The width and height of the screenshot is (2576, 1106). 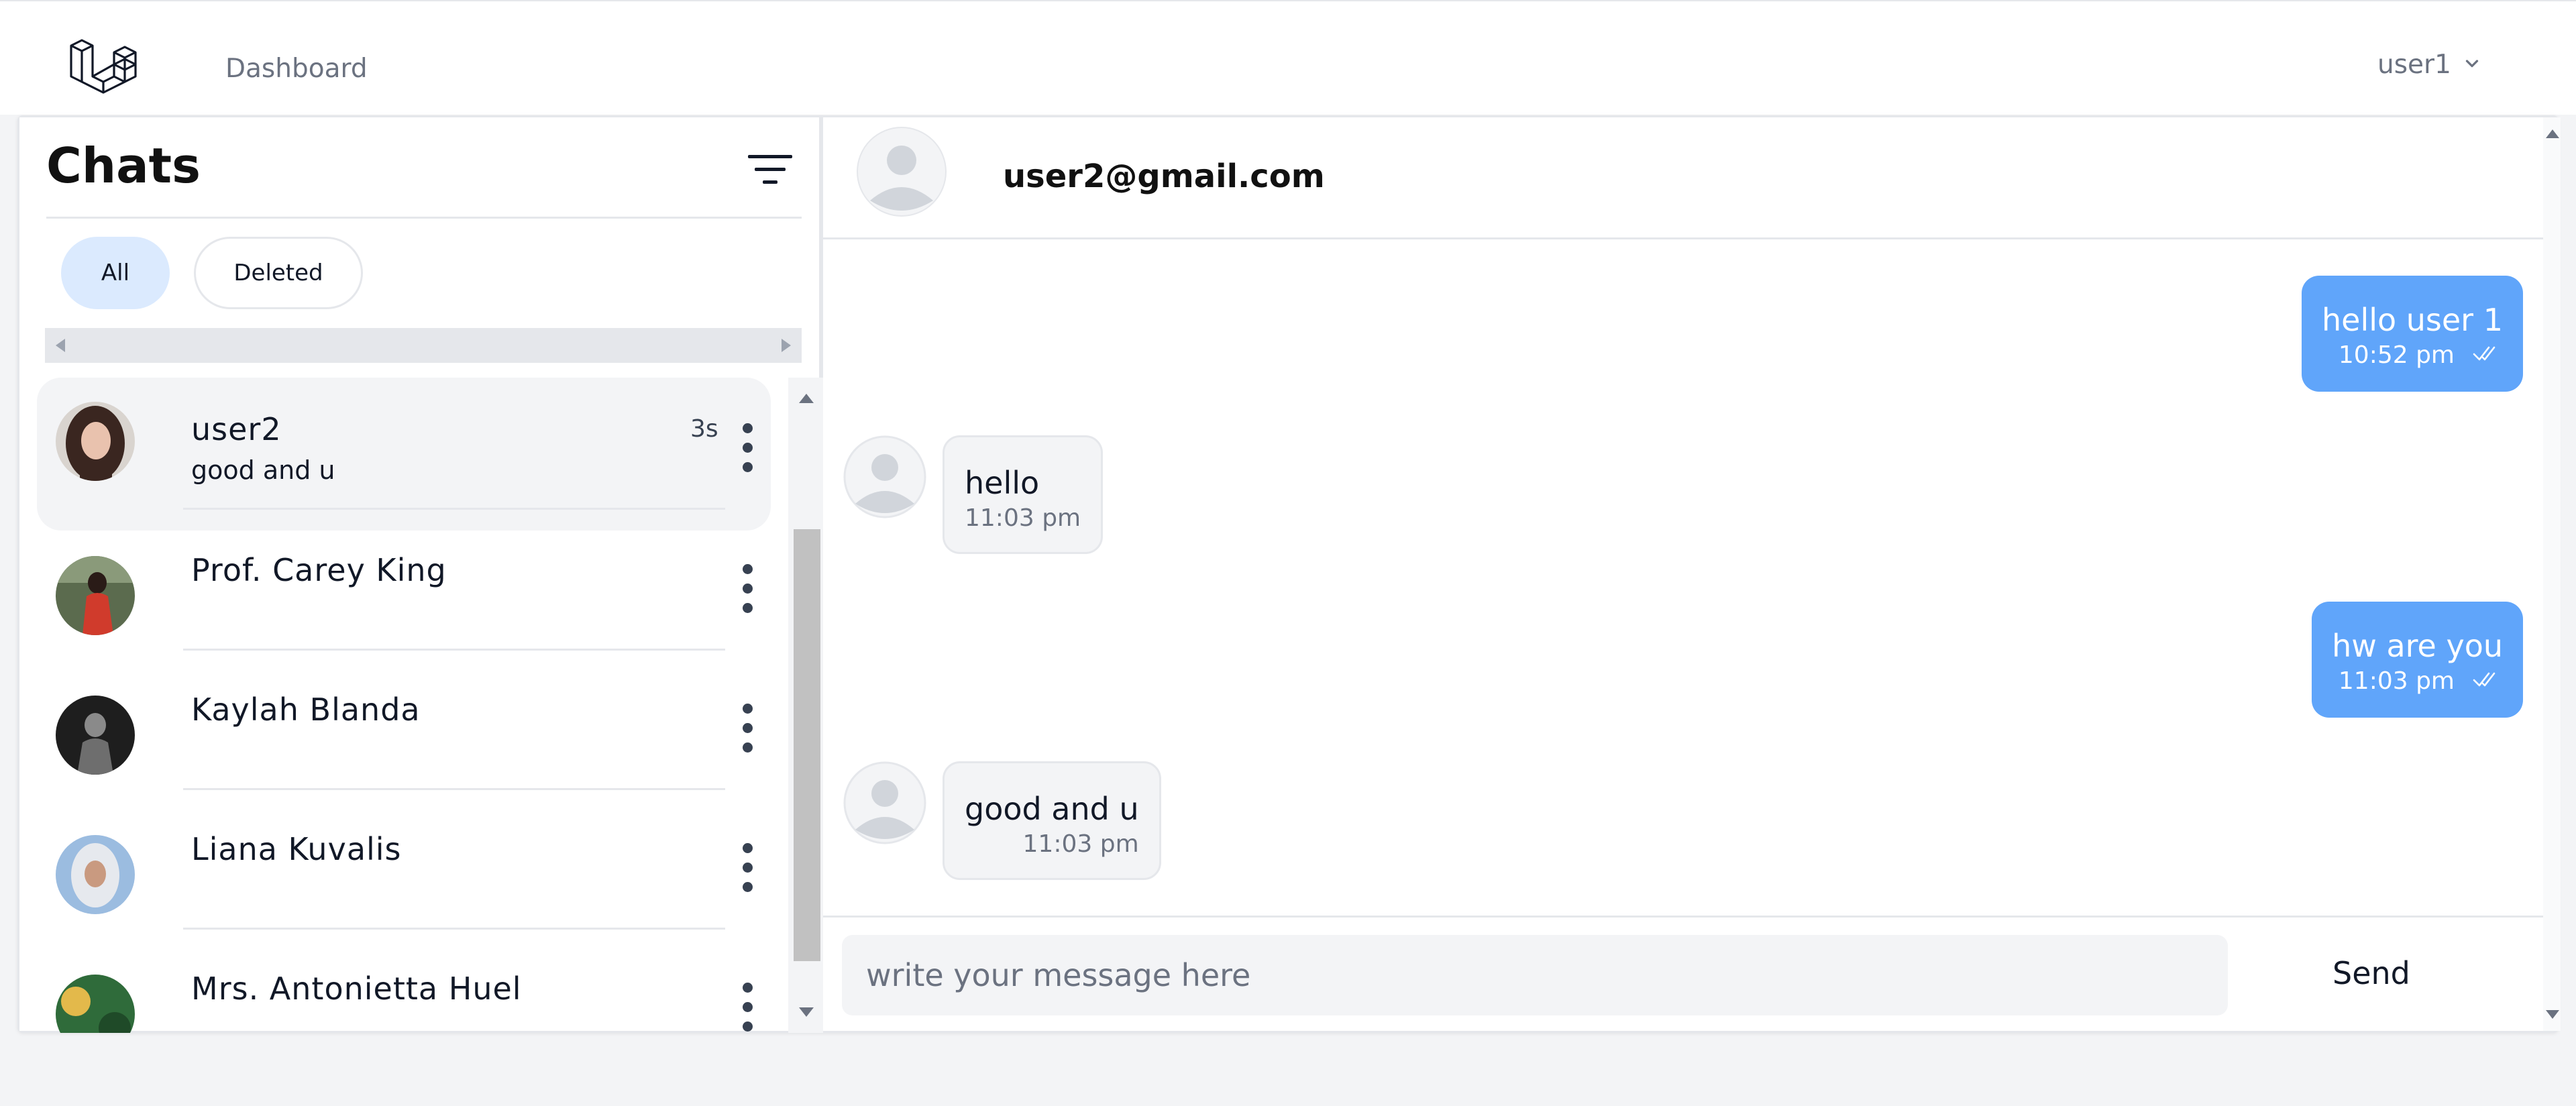 I want to click on chat-name: user2, so click(x=236, y=429).